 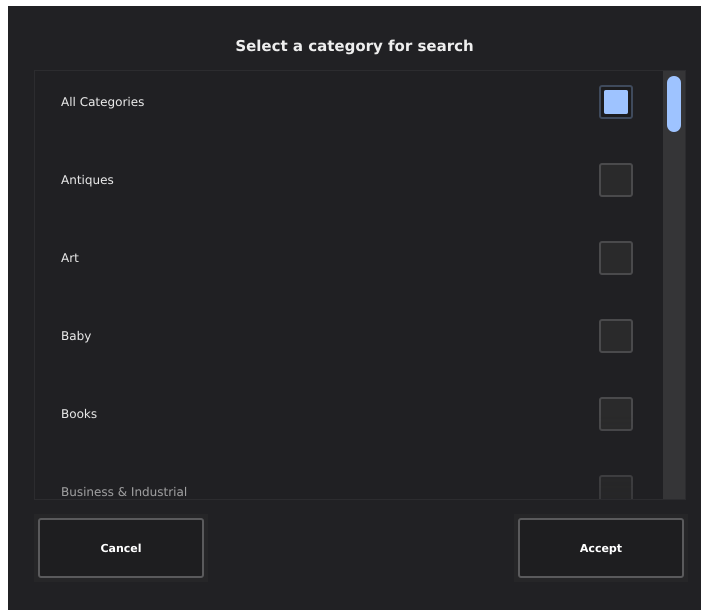 I want to click on scrollbar-thumb, so click(x=674, y=104).